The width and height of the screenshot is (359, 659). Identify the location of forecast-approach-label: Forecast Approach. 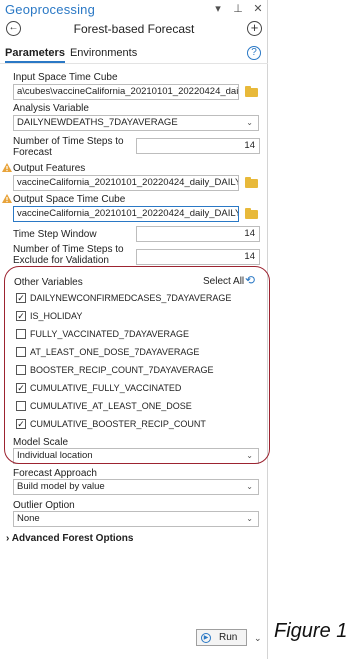
(55, 473).